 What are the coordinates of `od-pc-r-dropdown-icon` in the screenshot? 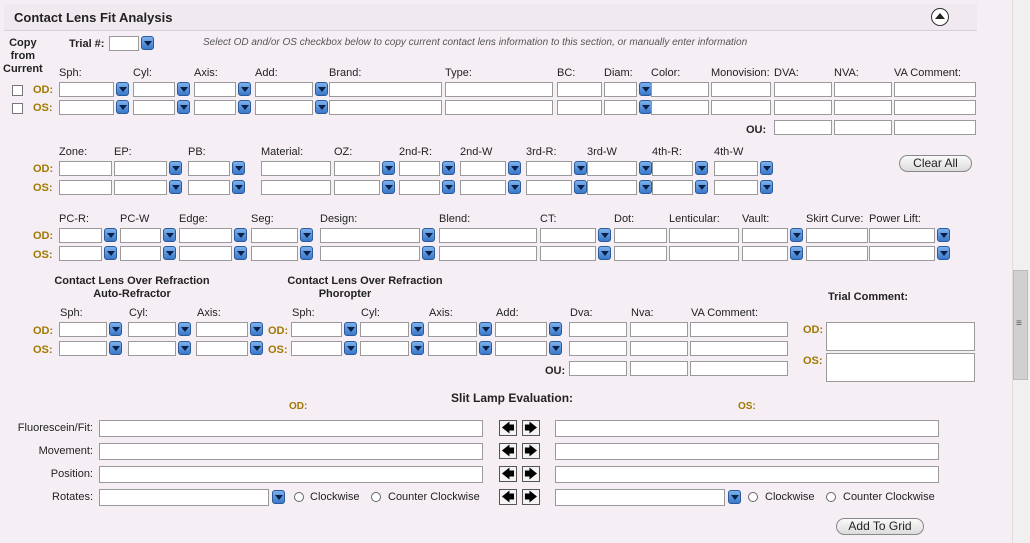 It's located at (110, 235).